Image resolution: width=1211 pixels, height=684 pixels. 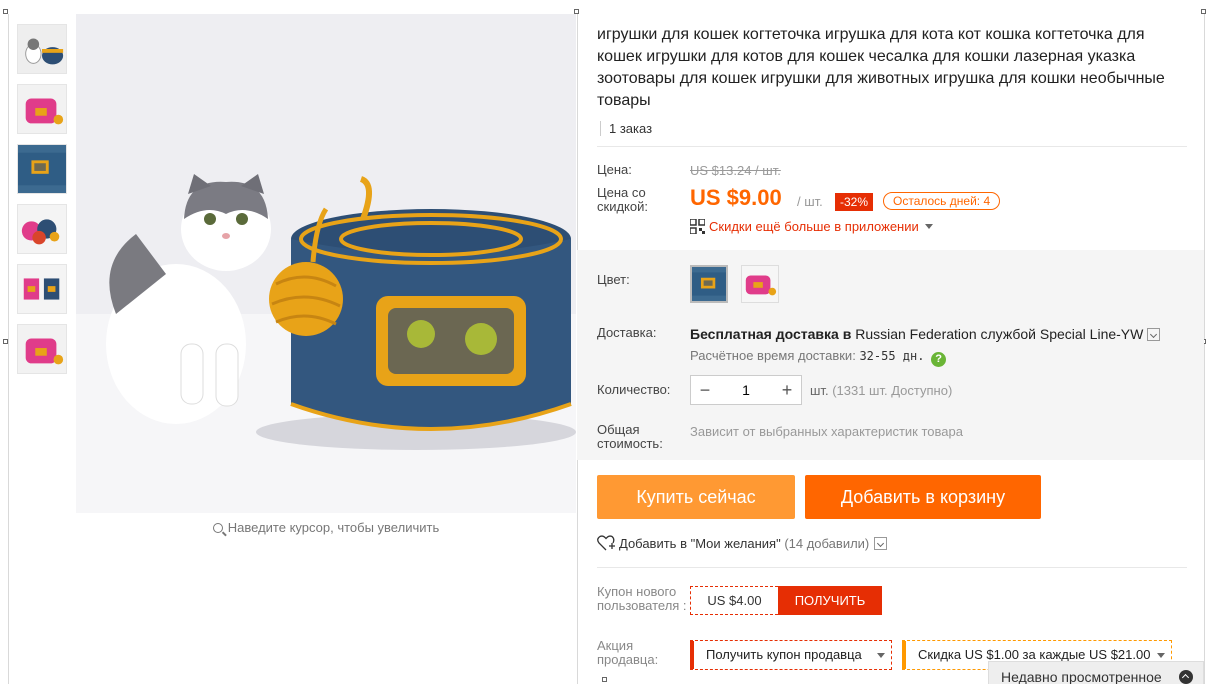 What do you see at coordinates (810, 201) in the screenshot?
I see `price-unit: / шт.` at bounding box center [810, 201].